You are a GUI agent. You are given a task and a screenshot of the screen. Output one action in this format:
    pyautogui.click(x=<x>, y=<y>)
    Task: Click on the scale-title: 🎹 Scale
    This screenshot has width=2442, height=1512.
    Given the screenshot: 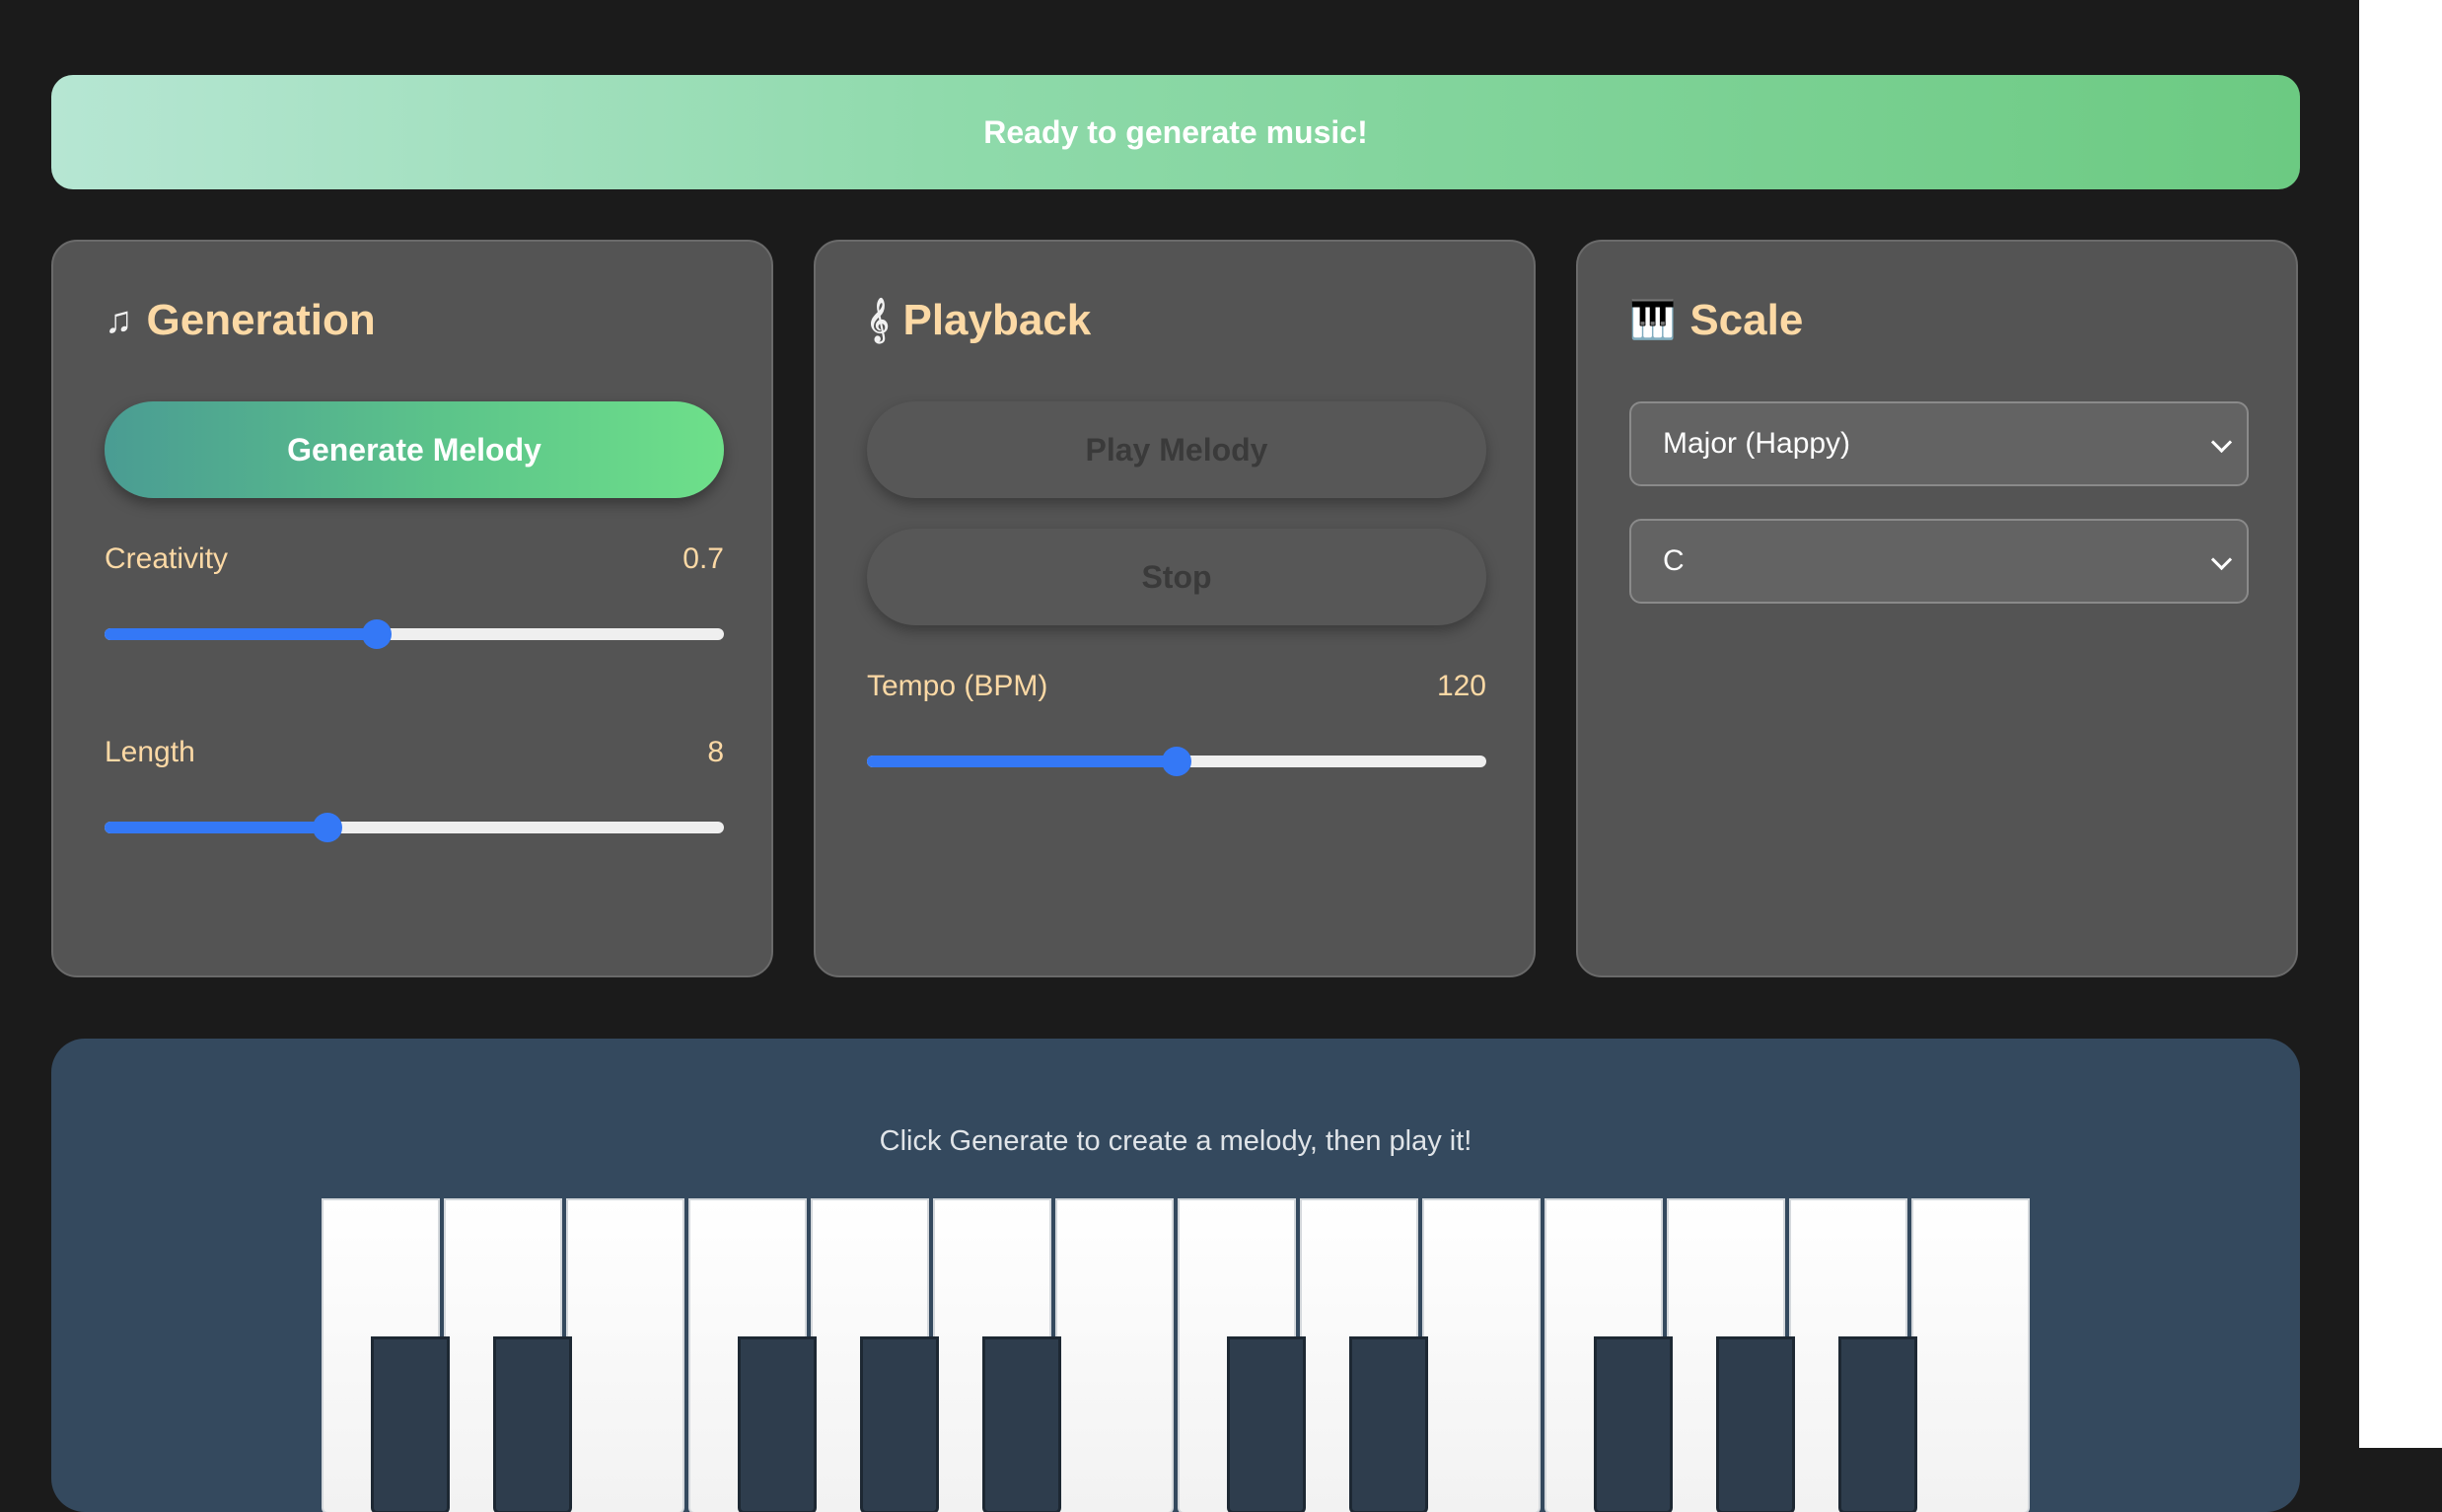 What is the action you would take?
    pyautogui.click(x=1716, y=320)
    